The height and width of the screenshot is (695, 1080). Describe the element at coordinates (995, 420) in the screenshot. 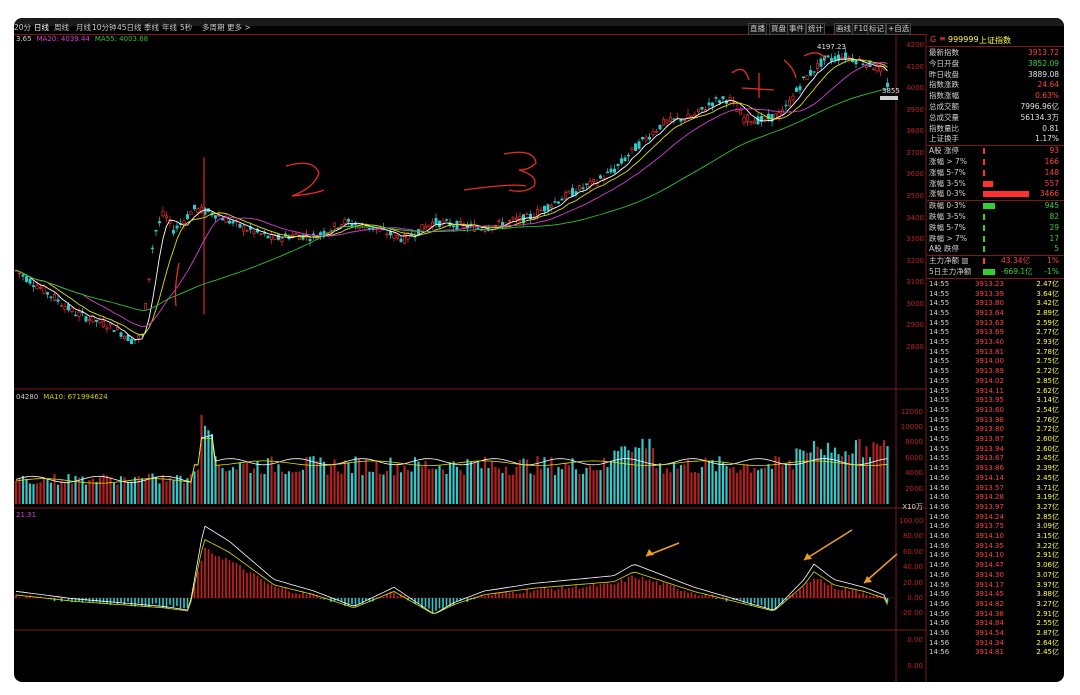

I see `tick-row: 14:55 3913.98 2.76亿` at that location.